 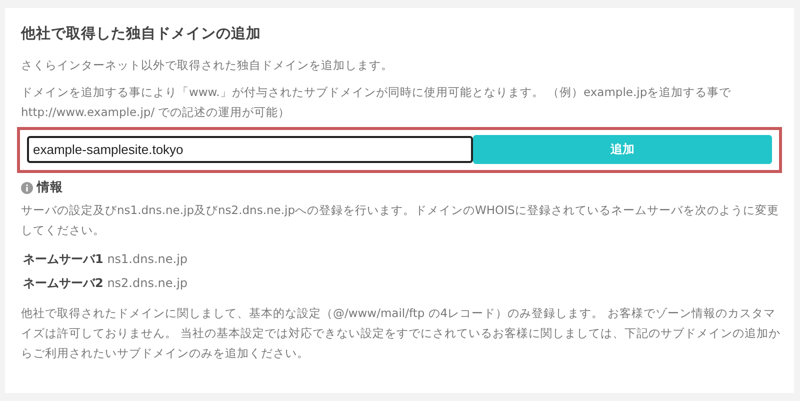 I want to click on description-text: さくらインターネット以外で取得された独自ドメインを追加します。, so click(x=207, y=65).